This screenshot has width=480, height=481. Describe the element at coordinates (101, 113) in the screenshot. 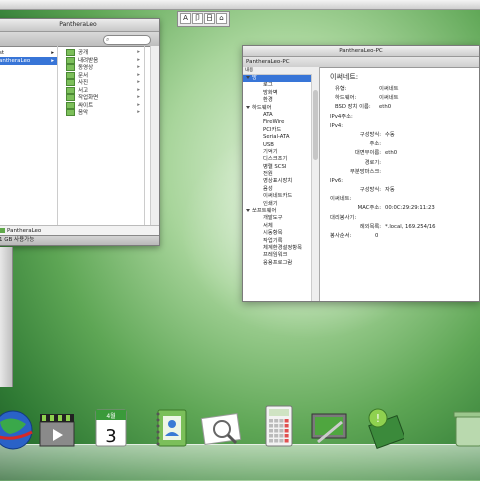

I see `folder-item: 음악 ▸` at that location.